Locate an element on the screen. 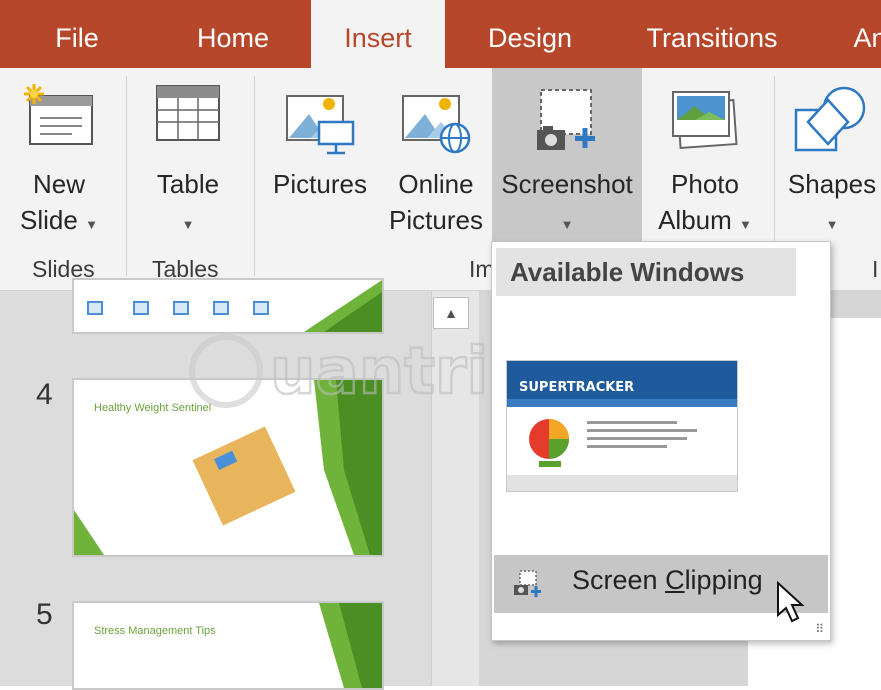 Image resolution: width=881 pixels, height=690 pixels. shapes-button: Shapes ▼ is located at coordinates (831, 160).